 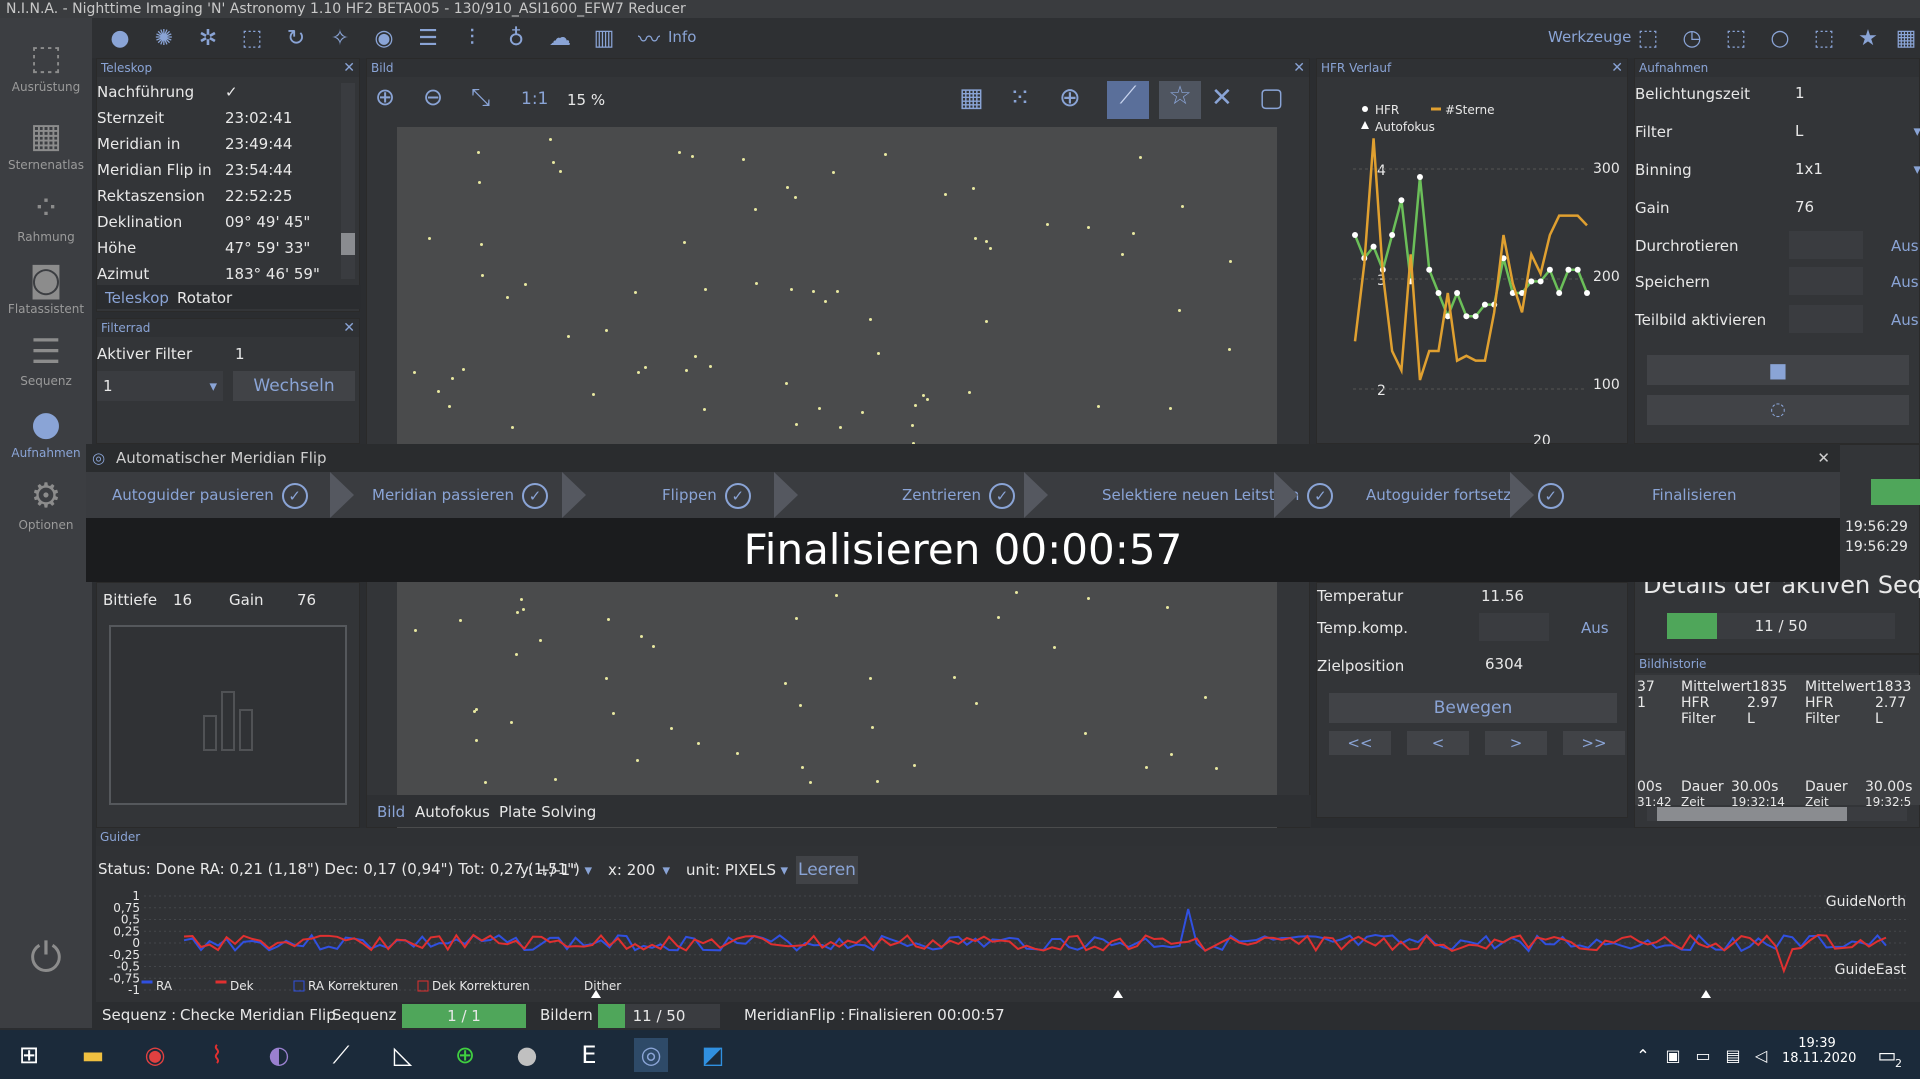 I want to click on capture-input: L ▾, so click(x=1854, y=131).